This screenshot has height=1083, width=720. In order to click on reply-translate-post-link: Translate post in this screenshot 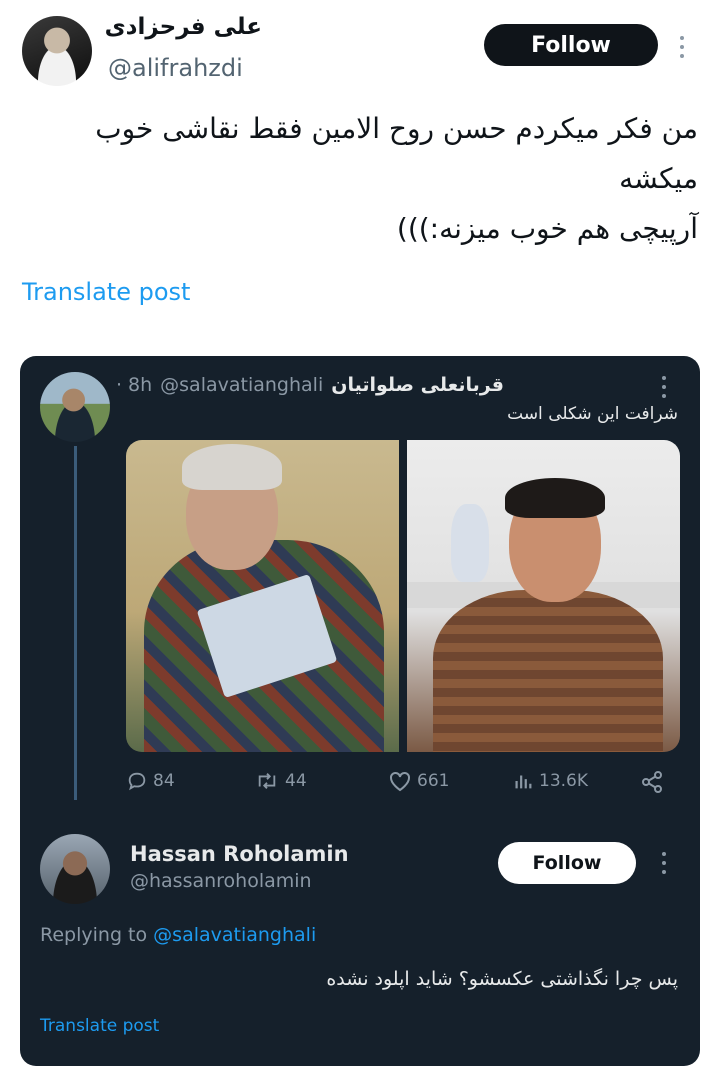, I will do `click(99, 1026)`.